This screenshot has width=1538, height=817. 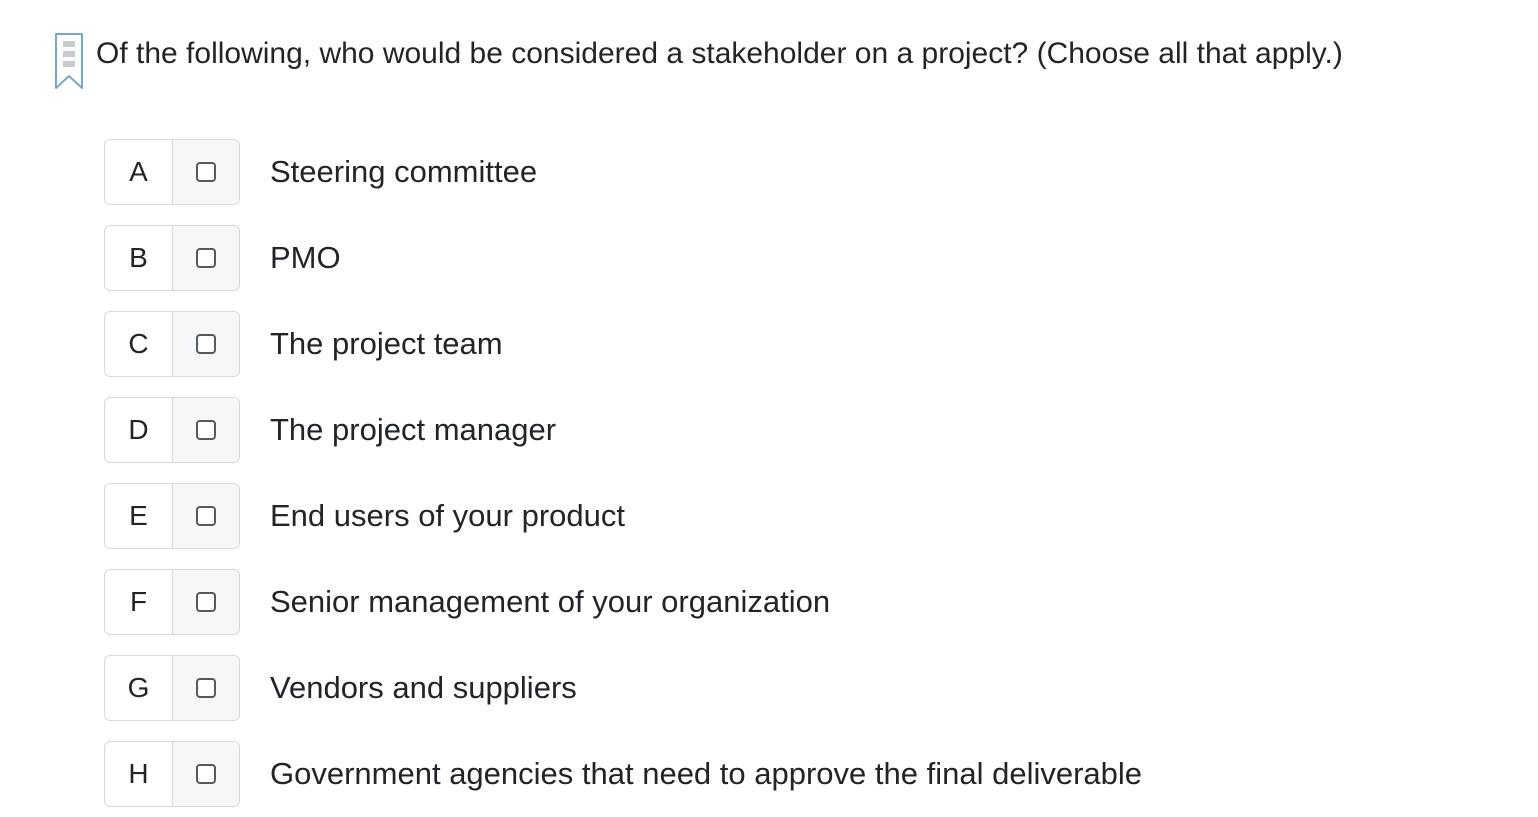 I want to click on option-row: B PMO, so click(x=623, y=258).